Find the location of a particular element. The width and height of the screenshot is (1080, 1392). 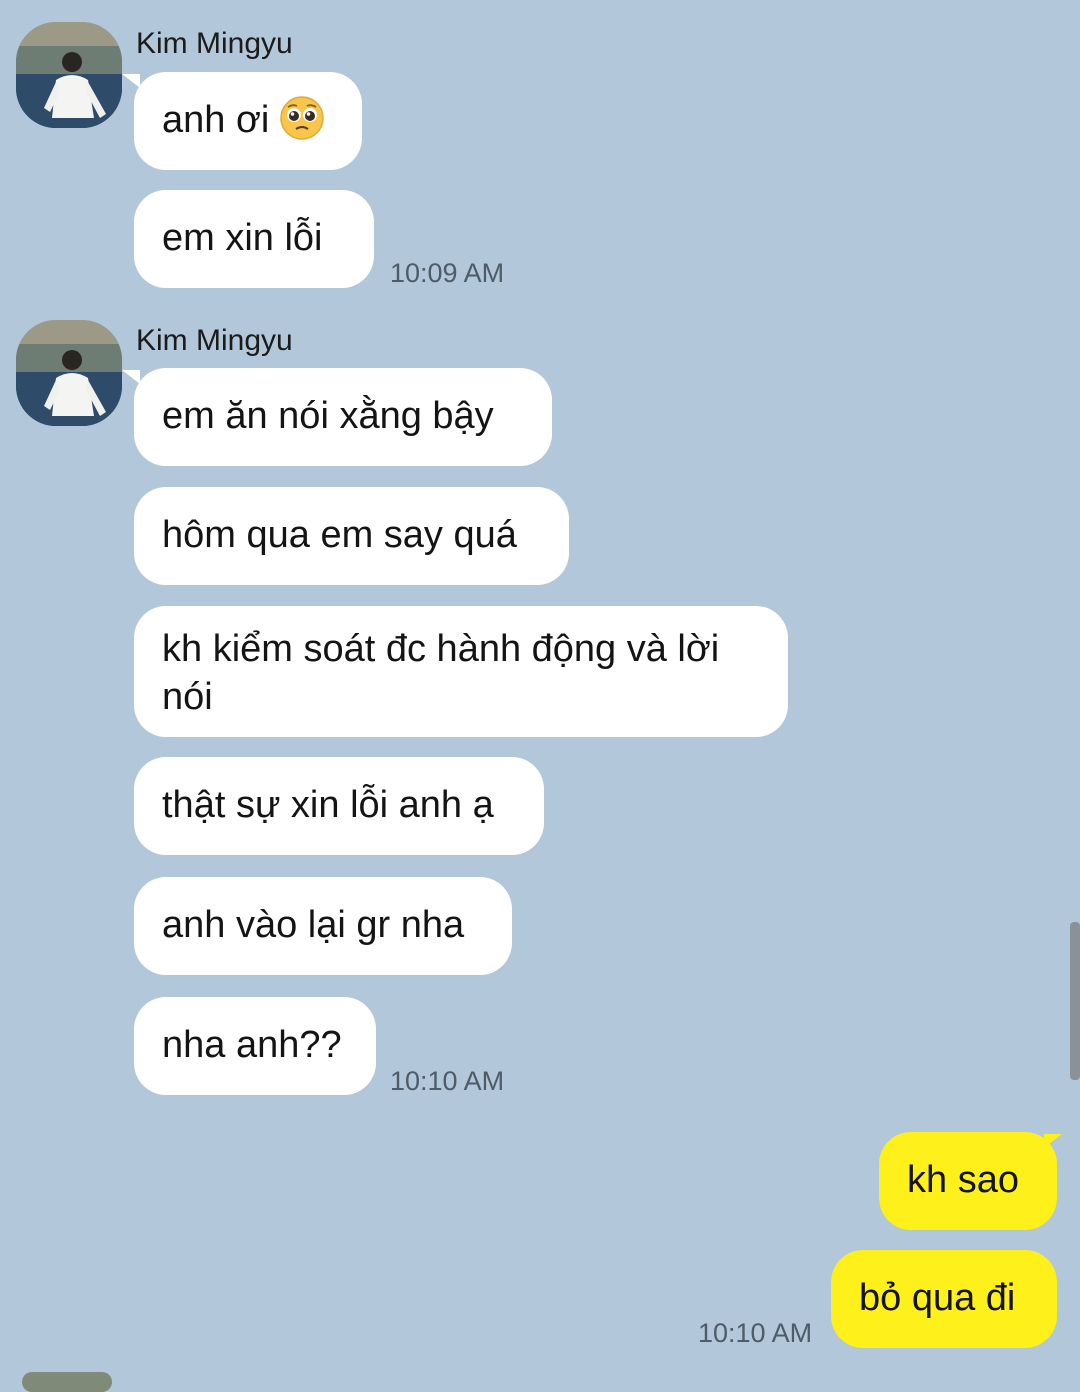

message-text: kh kiểm soát đc hành động và lời nói is located at coordinates (441, 673).